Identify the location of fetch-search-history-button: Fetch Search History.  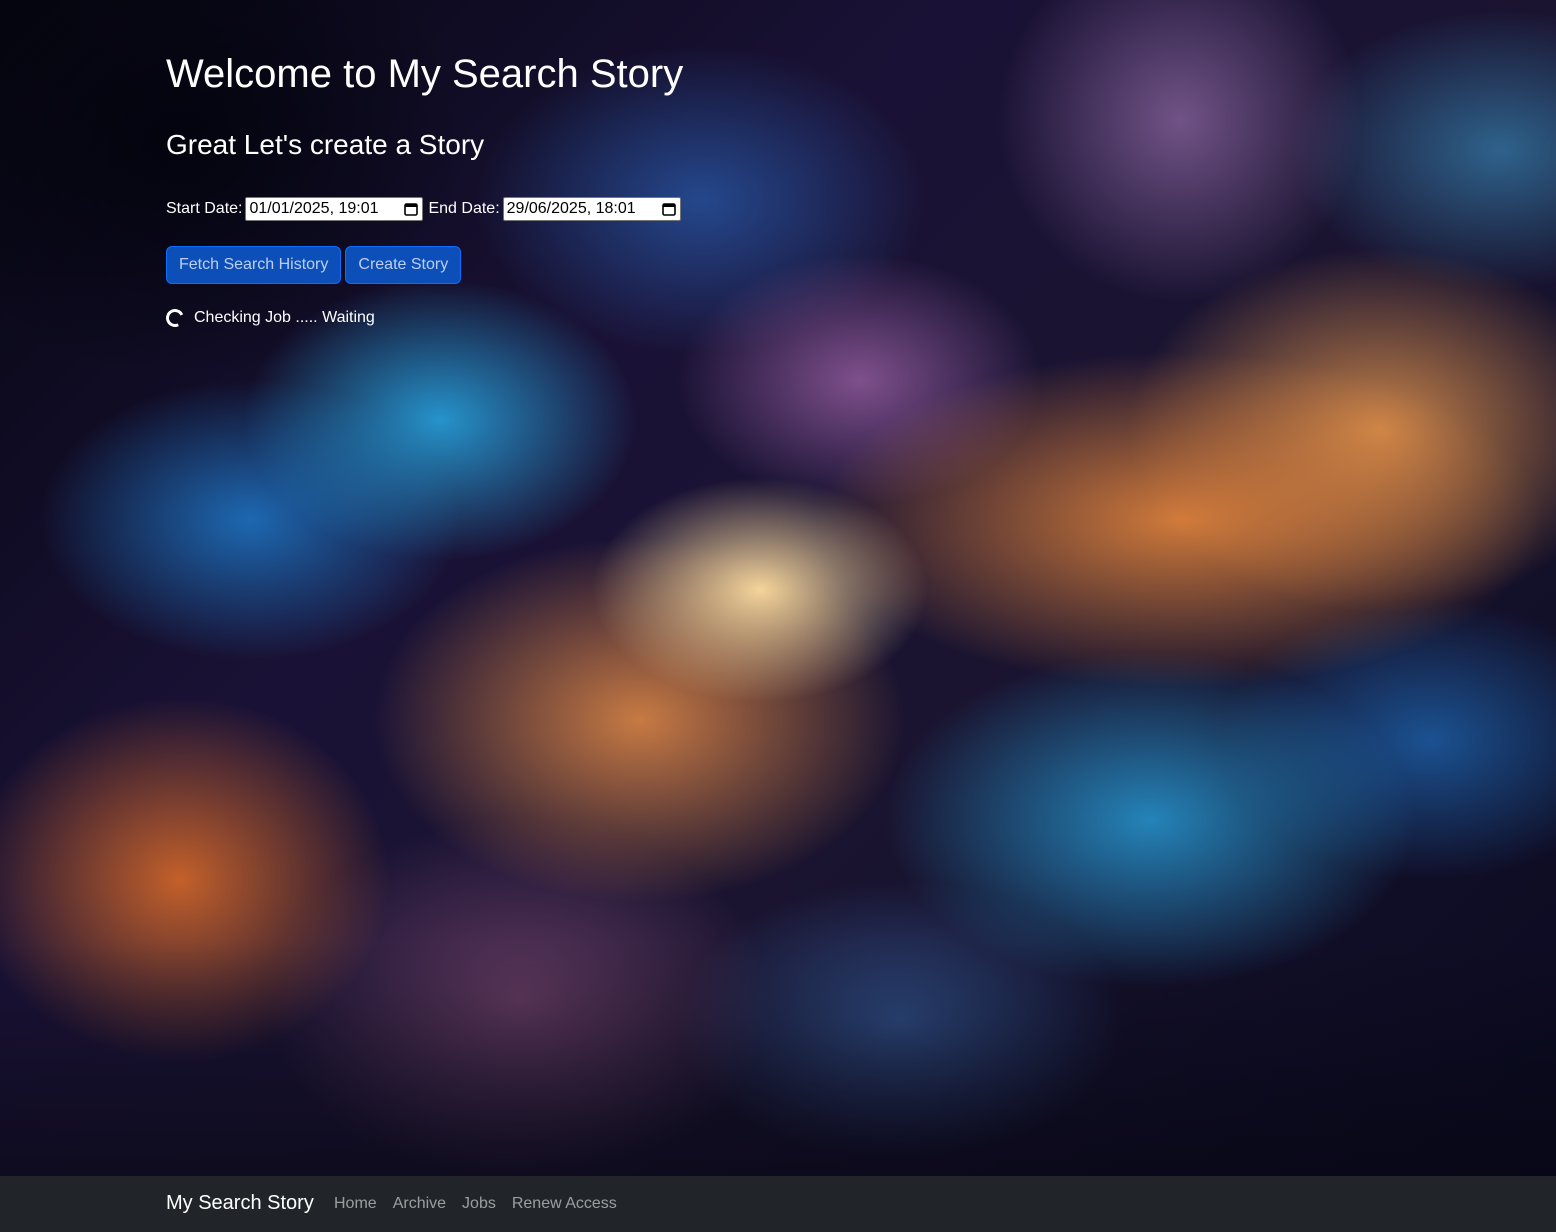
(254, 265).